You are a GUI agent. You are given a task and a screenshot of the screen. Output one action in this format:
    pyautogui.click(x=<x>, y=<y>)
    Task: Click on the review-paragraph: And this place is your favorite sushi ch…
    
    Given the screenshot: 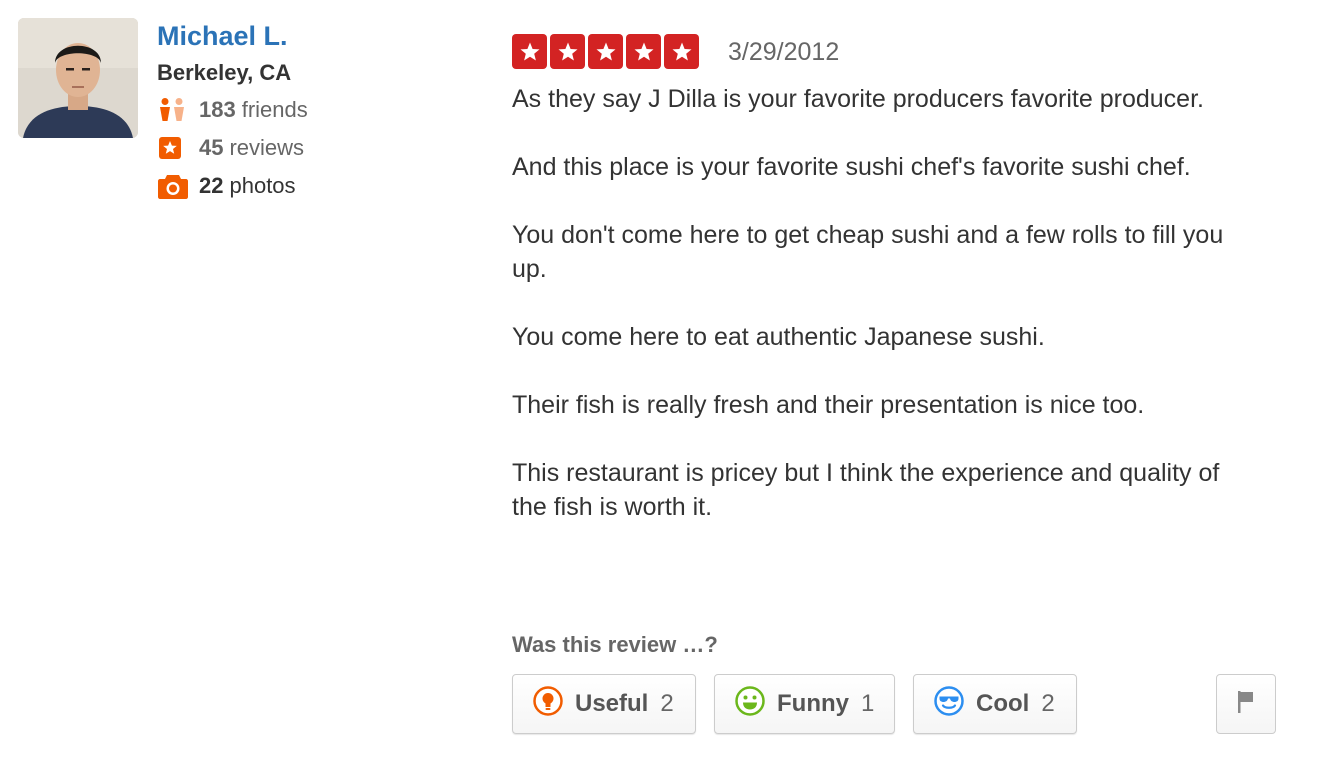 What is the action you would take?
    pyautogui.click(x=851, y=167)
    